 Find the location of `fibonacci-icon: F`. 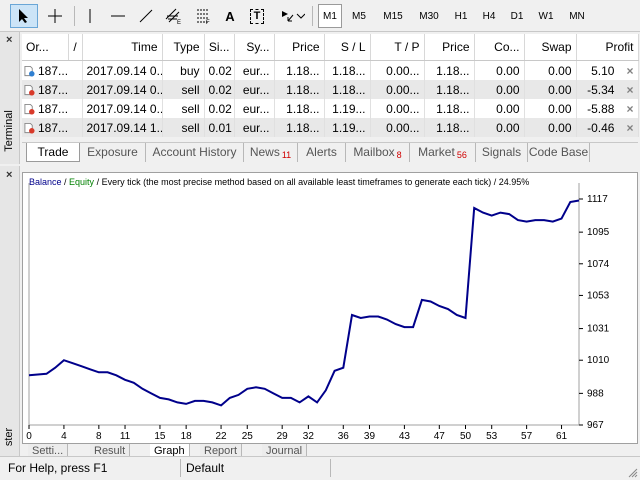

fibonacci-icon: F is located at coordinates (203, 16).